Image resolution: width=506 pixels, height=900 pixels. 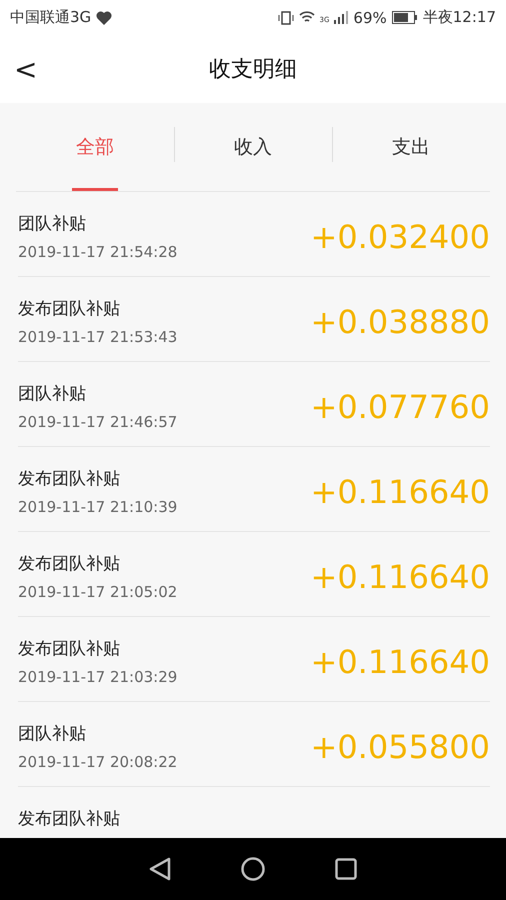 What do you see at coordinates (98, 592) in the screenshot?
I see `record-time: 2019-11-17 21:05:02` at bounding box center [98, 592].